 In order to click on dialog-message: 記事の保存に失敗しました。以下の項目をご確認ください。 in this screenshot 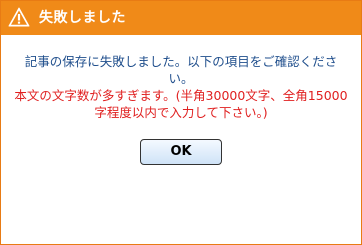, I will do `click(181, 70)`.